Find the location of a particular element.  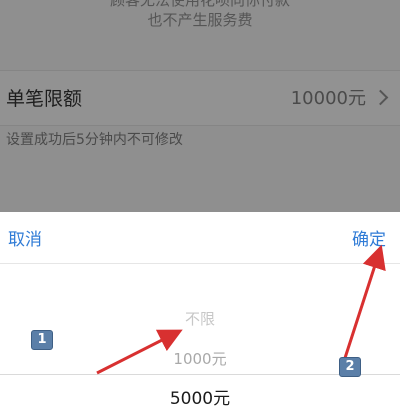

annotation-badge-1: 1 is located at coordinates (42, 340).